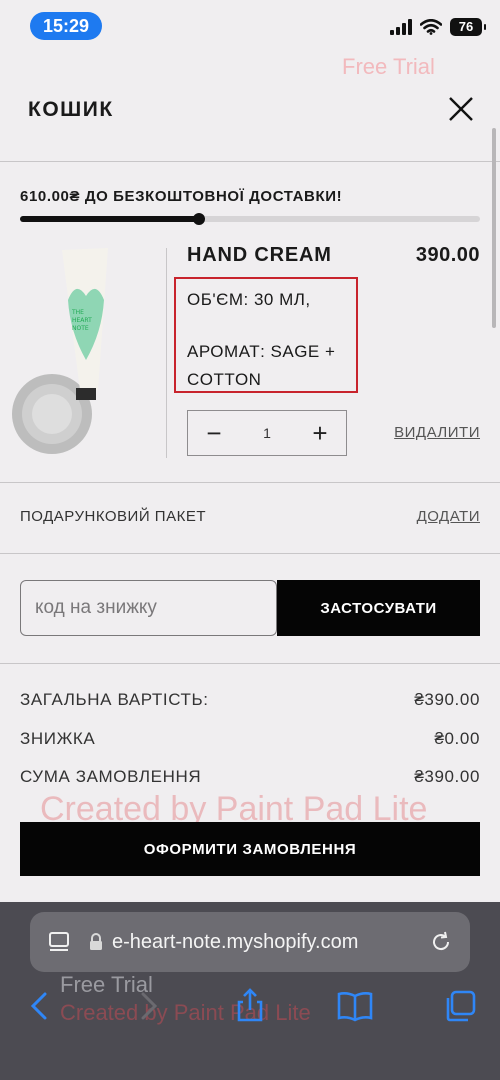 This screenshot has width=500, height=1080. I want to click on total-row-order: СУМА ЗАМОВЛЕННЯ ₴390.00, so click(250, 777).